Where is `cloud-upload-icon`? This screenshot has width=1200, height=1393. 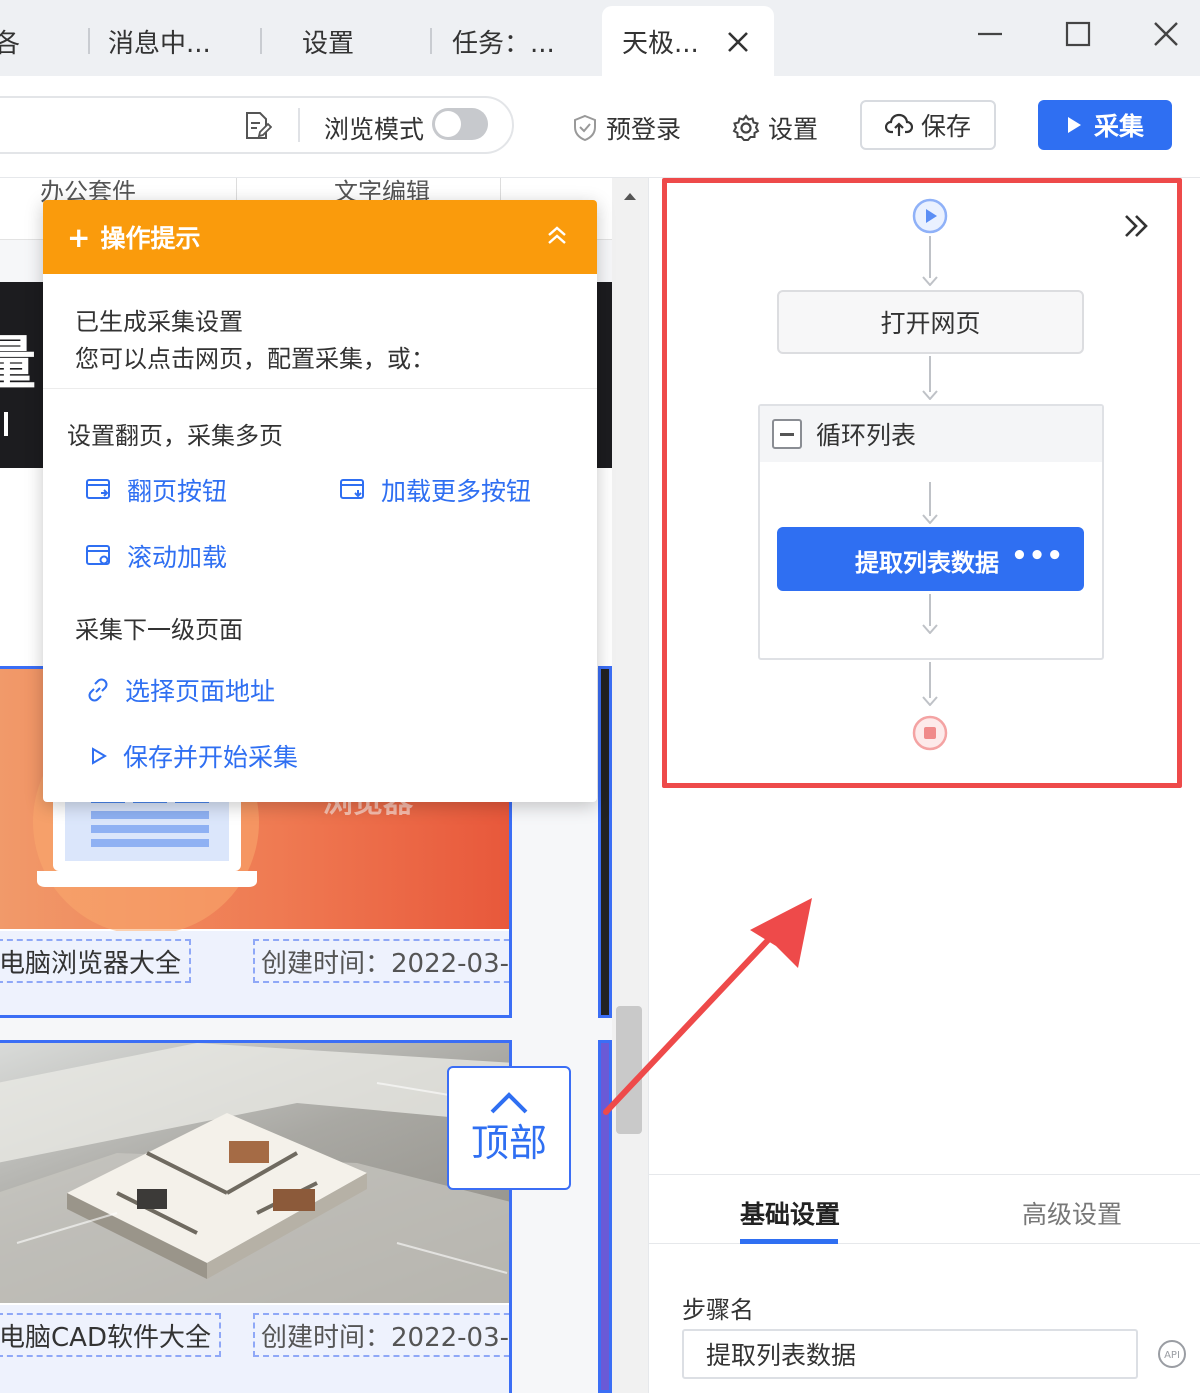 cloud-upload-icon is located at coordinates (898, 124).